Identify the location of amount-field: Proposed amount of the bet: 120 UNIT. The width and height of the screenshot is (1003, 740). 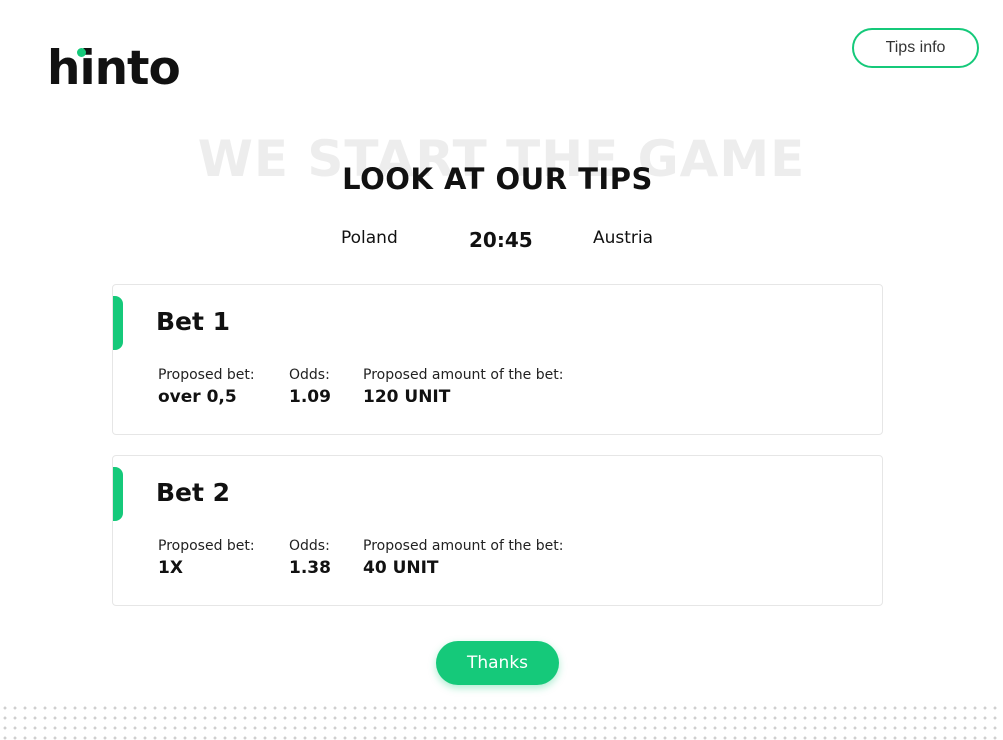
(463, 387).